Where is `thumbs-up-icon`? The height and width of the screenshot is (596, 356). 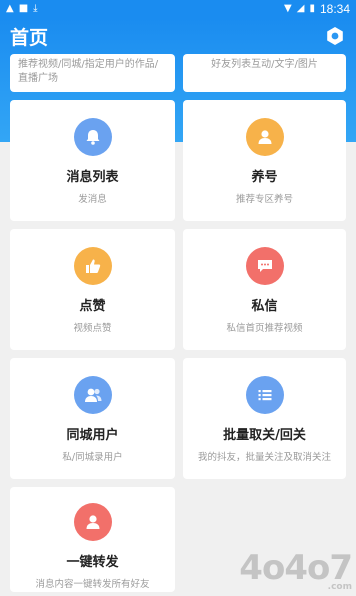
thumbs-up-icon is located at coordinates (92, 266).